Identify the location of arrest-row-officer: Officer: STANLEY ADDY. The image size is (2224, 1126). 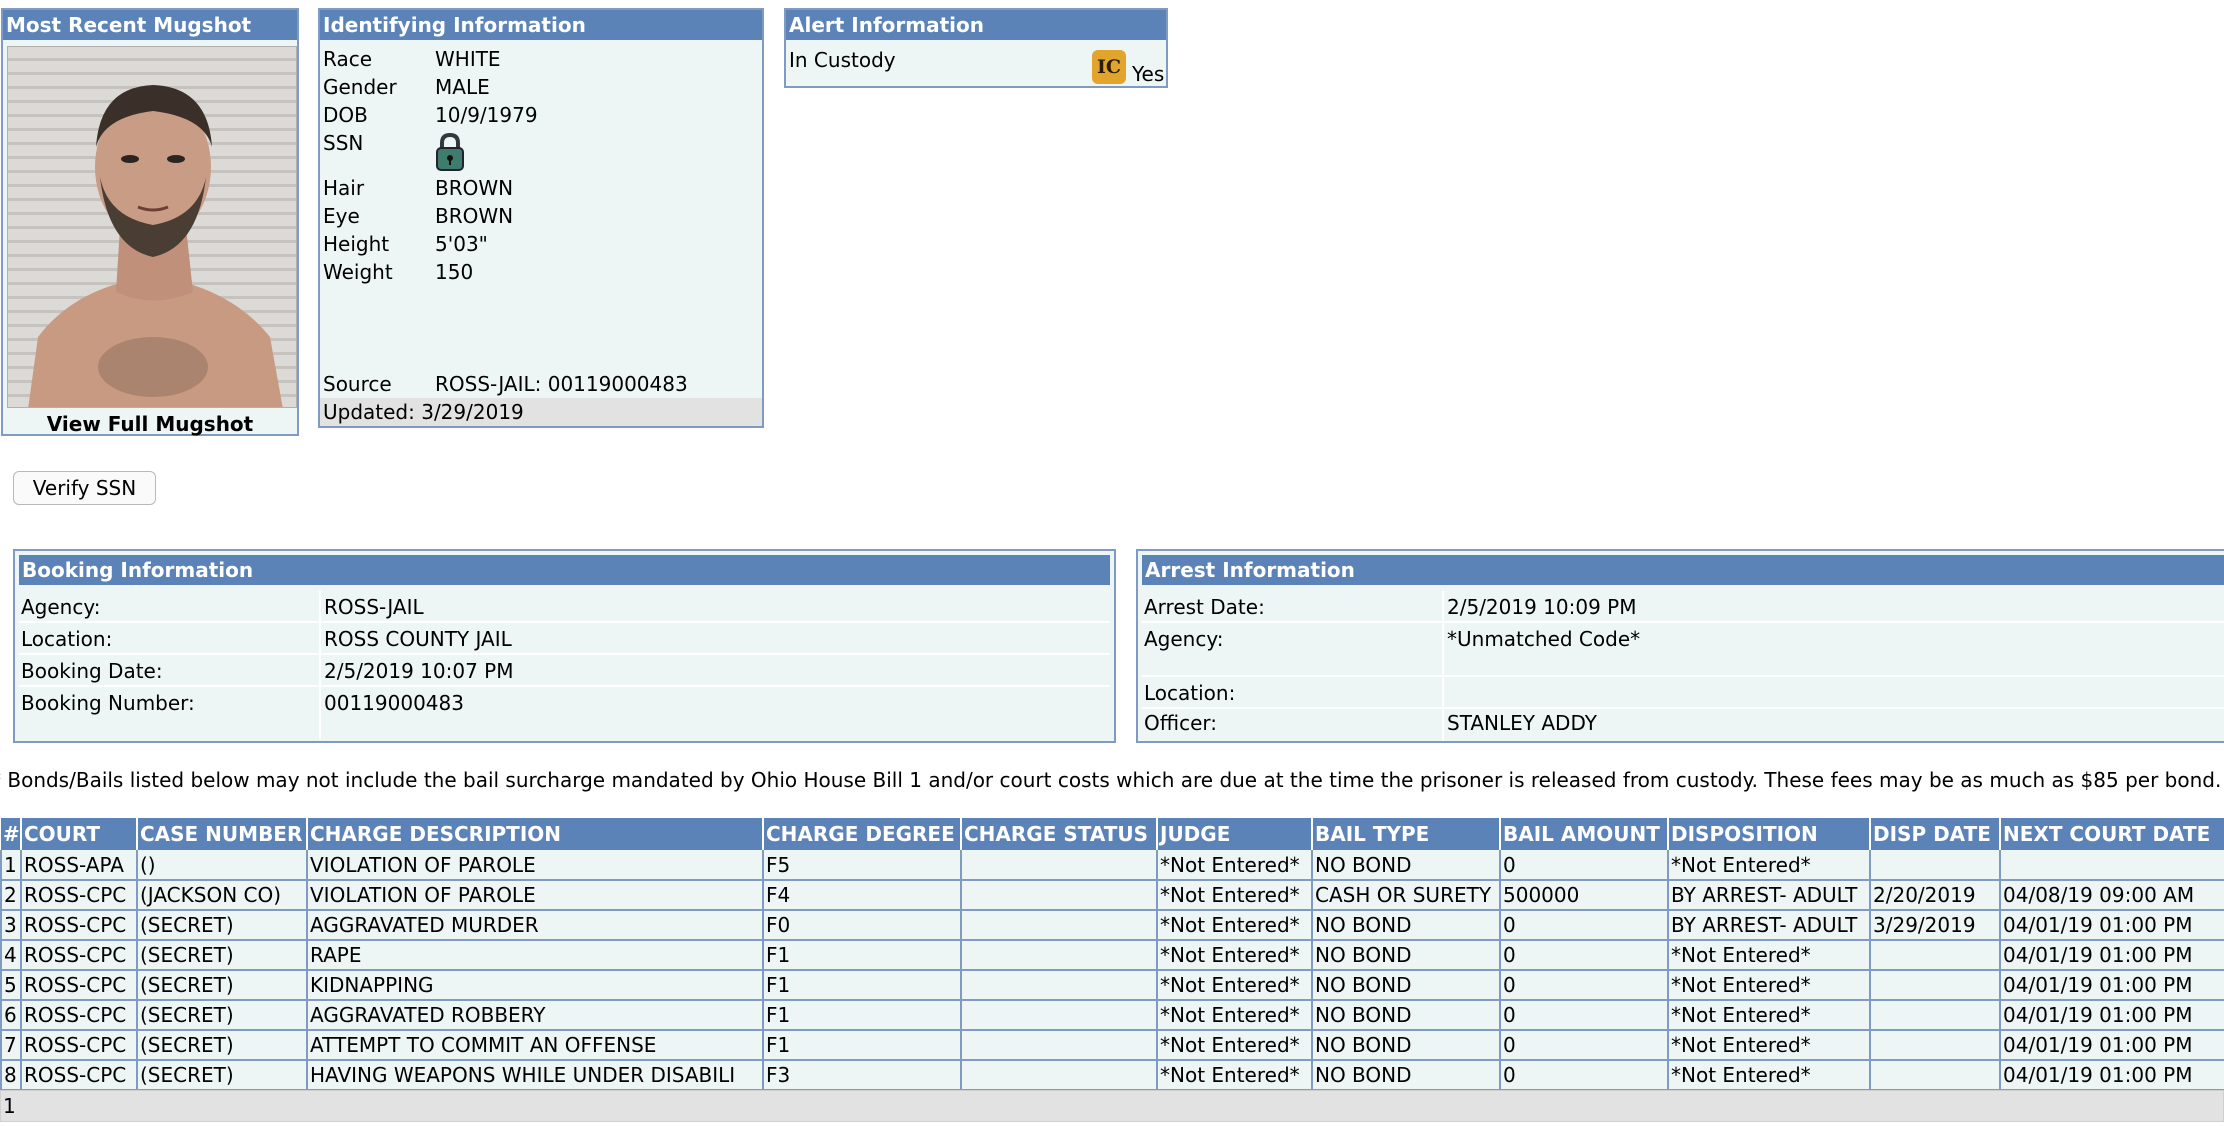
(1683, 725).